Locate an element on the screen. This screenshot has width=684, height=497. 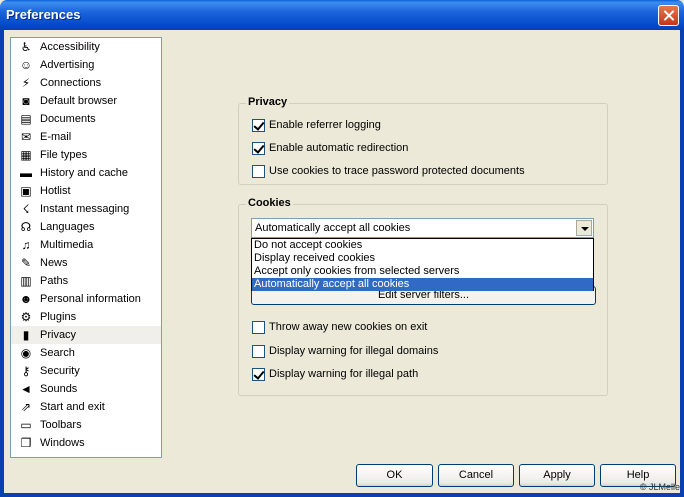
cookies-group-title: Cookies is located at coordinates (269, 203).